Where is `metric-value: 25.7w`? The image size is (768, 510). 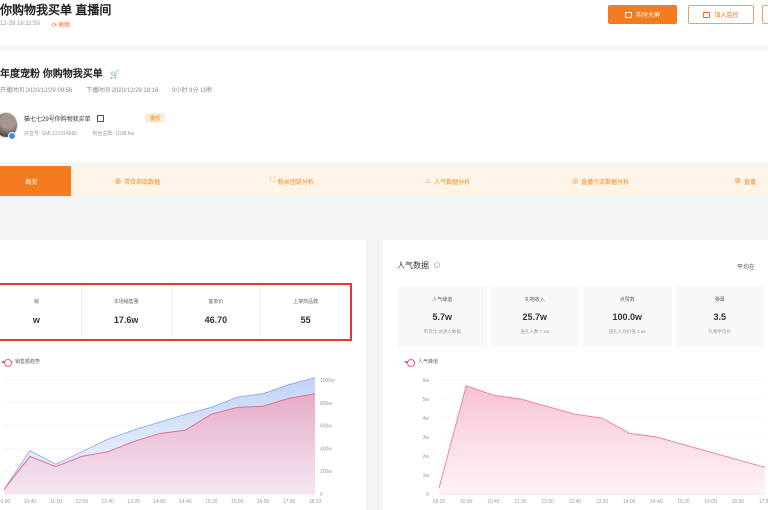
metric-value: 25.7w is located at coordinates (535, 317).